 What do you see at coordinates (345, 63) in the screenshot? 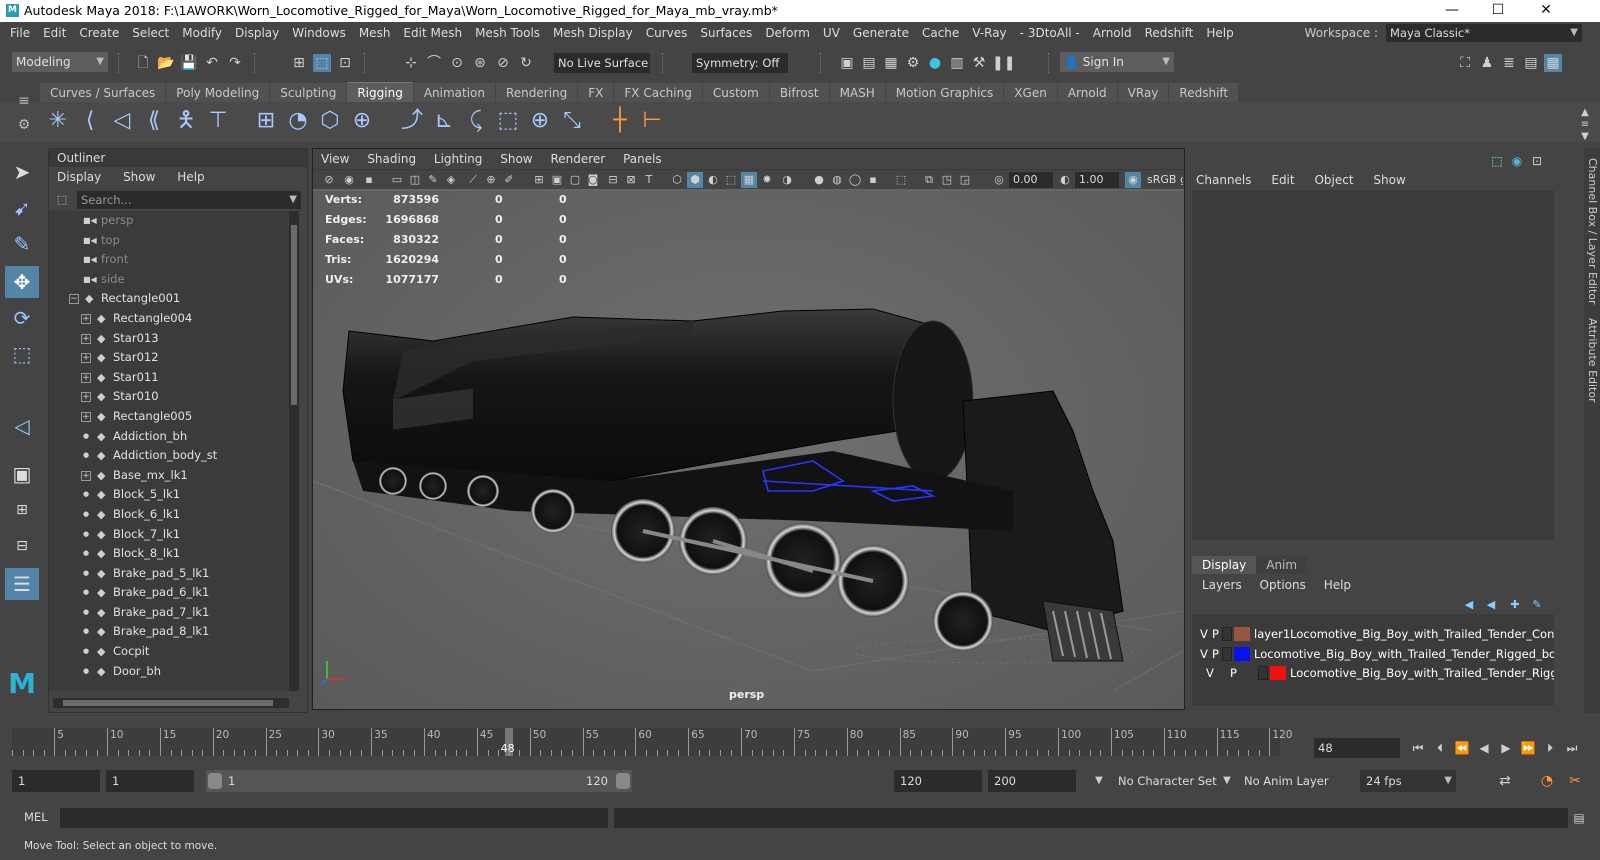
I see `select-by-component-icon: ⊡` at bounding box center [345, 63].